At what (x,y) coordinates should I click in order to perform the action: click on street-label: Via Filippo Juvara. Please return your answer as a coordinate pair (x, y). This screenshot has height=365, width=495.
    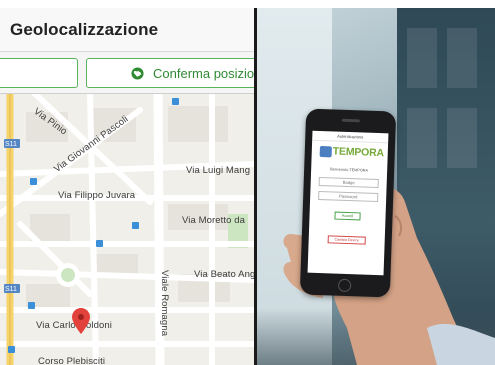
    Looking at the image, I should click on (97, 195).